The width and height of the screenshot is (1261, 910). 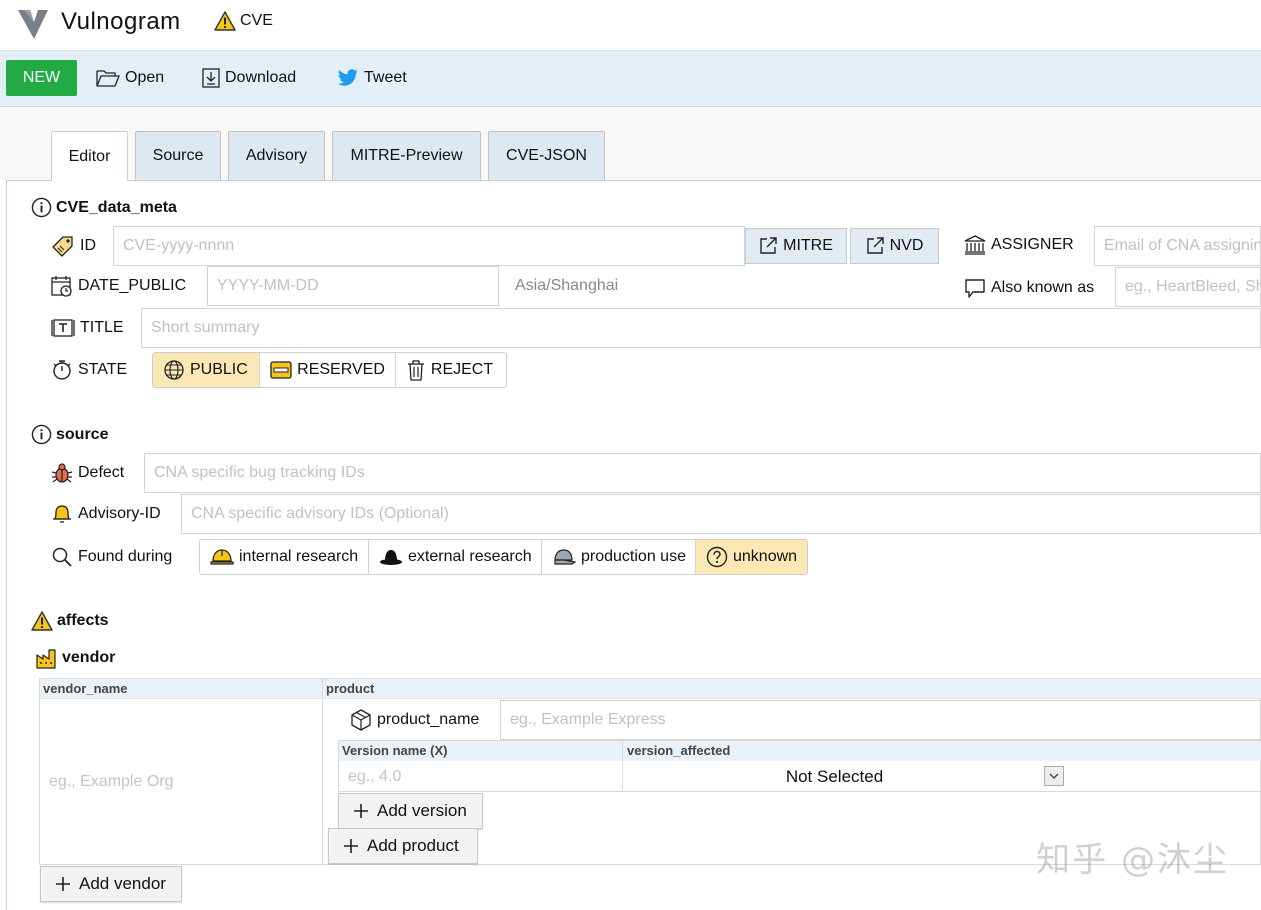 I want to click on defect-label: Defect, so click(x=87, y=473).